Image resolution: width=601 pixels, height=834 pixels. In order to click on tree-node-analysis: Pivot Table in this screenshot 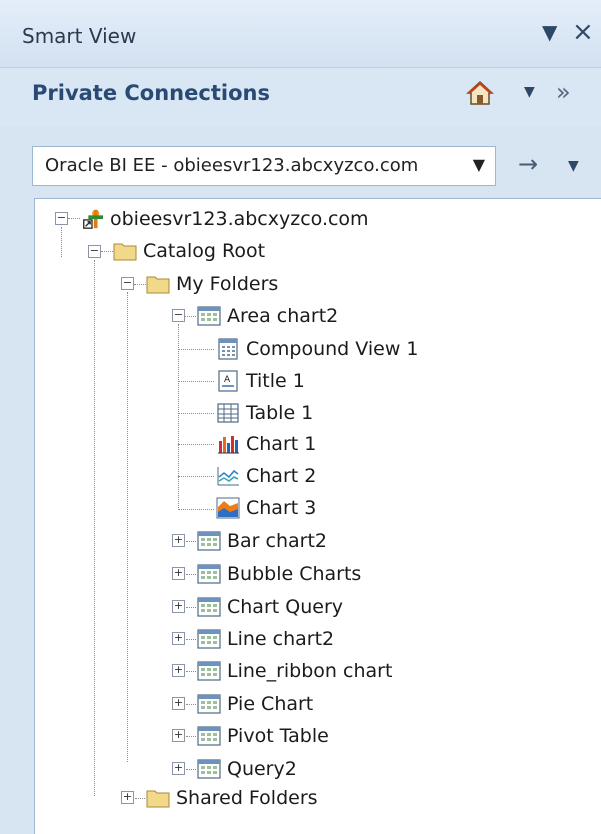, I will do `click(263, 736)`.